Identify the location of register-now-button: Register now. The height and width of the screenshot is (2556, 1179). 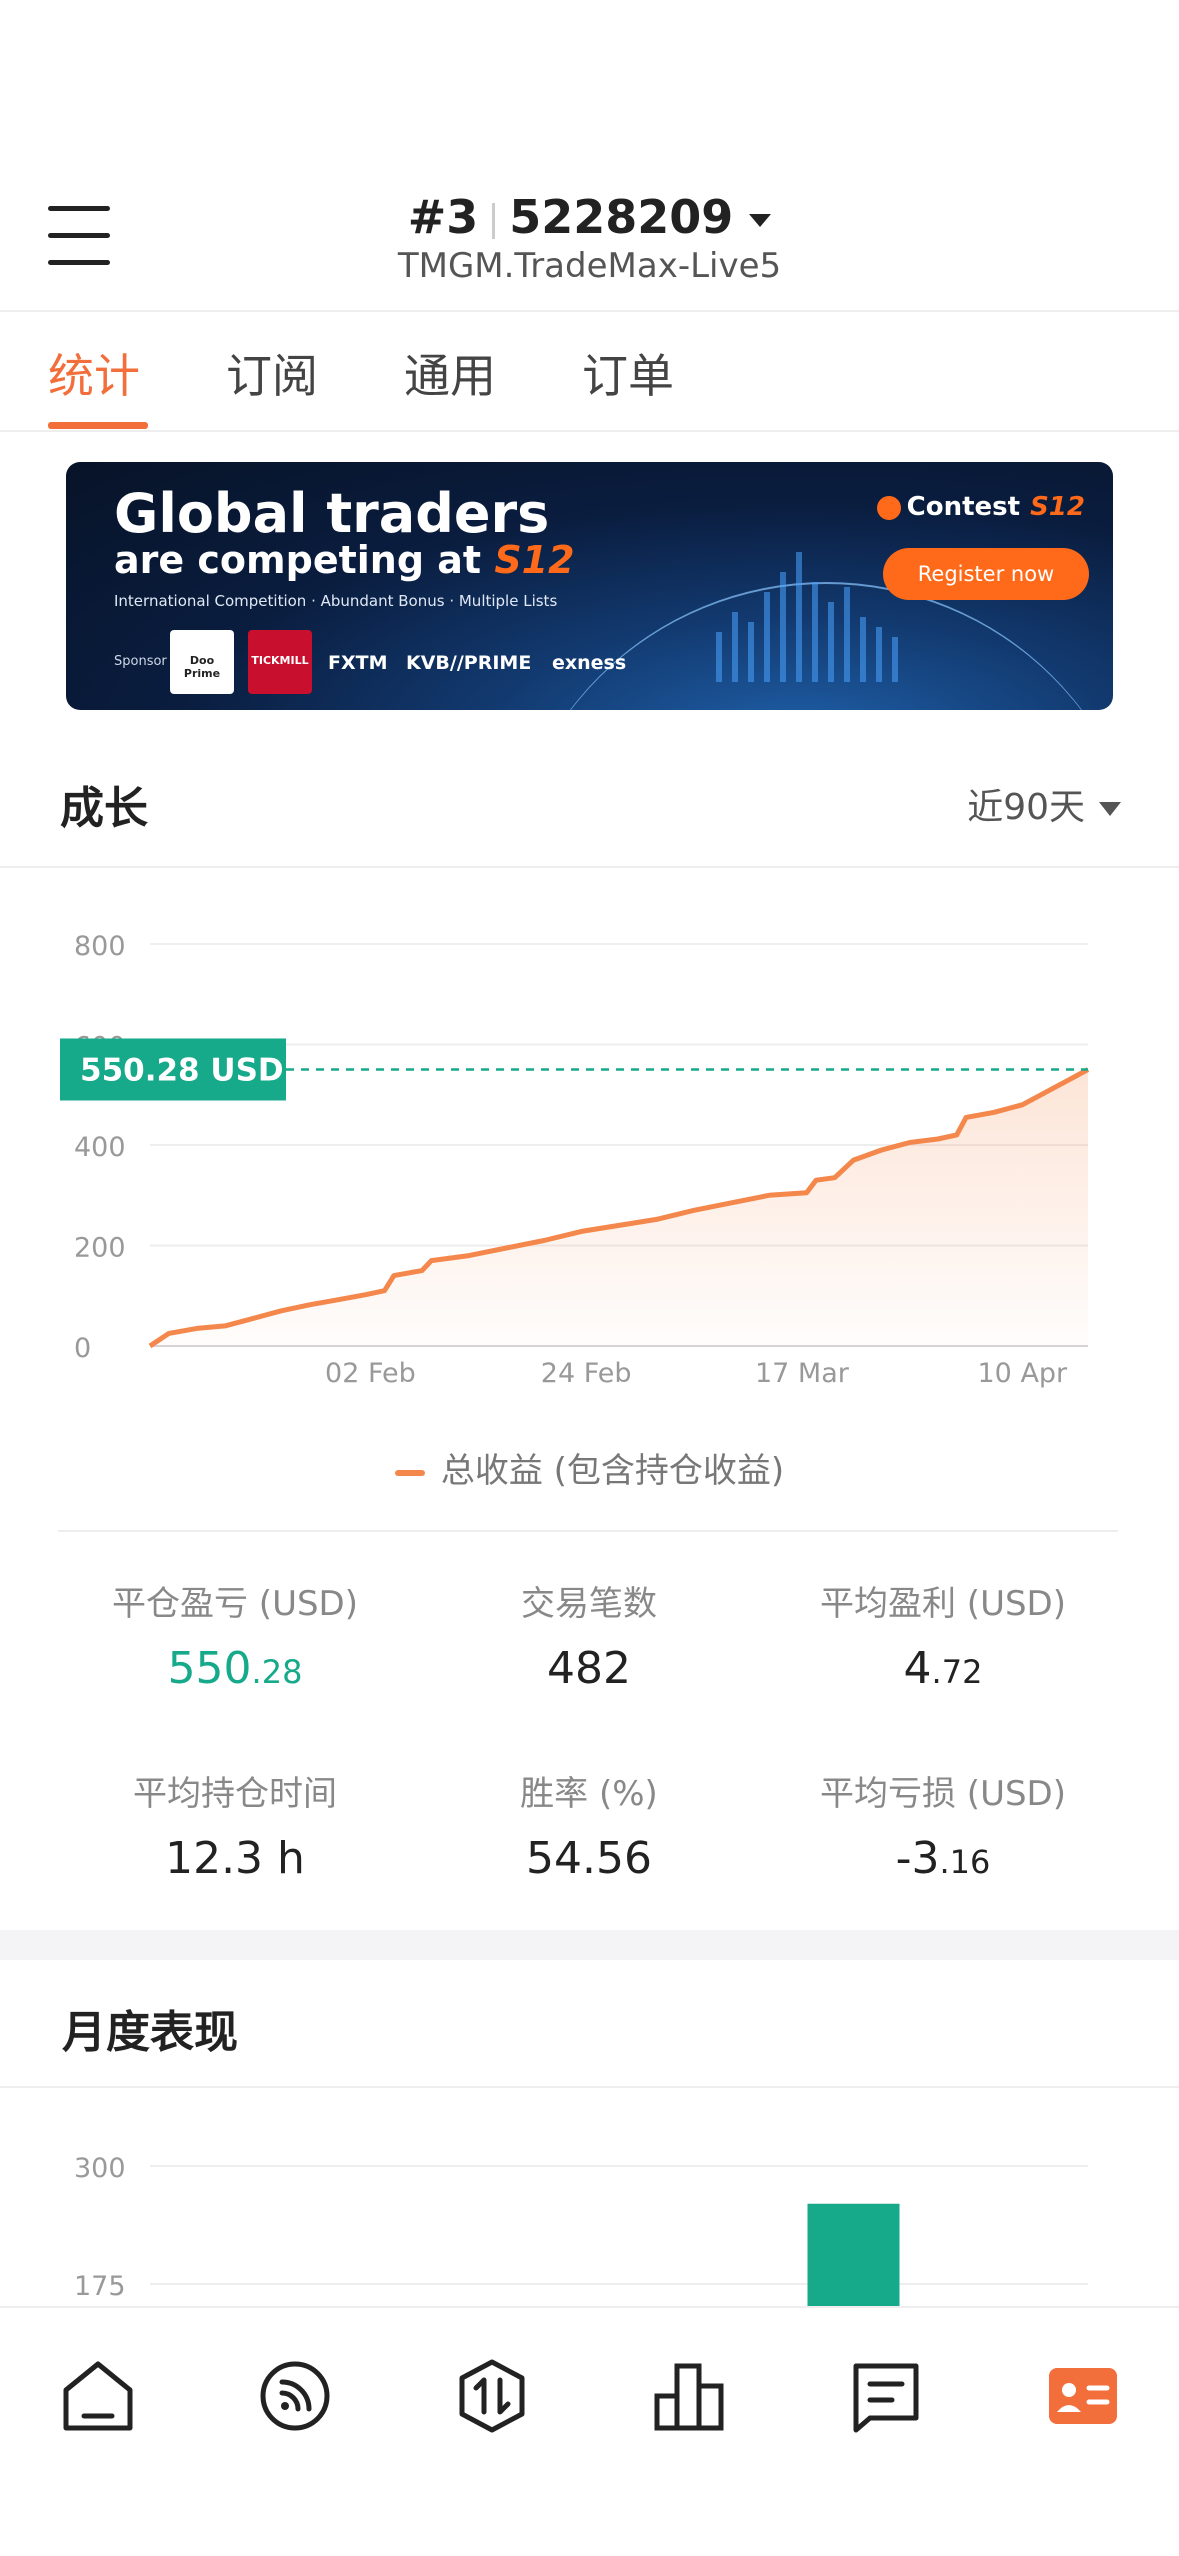
(986, 574).